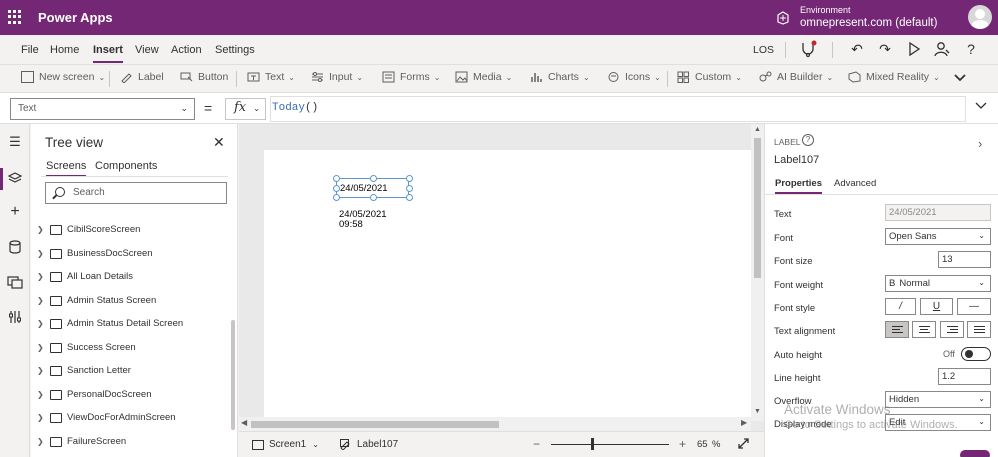 This screenshot has height=457, width=998. I want to click on environment-name: omnepresent.com (default), so click(868, 23).